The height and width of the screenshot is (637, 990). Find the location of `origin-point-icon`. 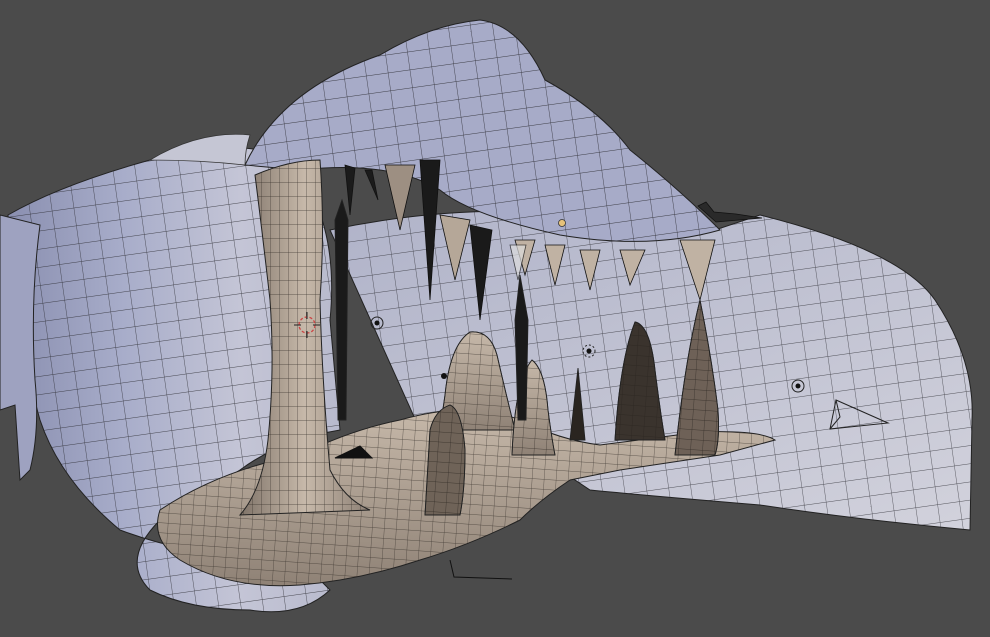

origin-point-icon is located at coordinates (562, 223).